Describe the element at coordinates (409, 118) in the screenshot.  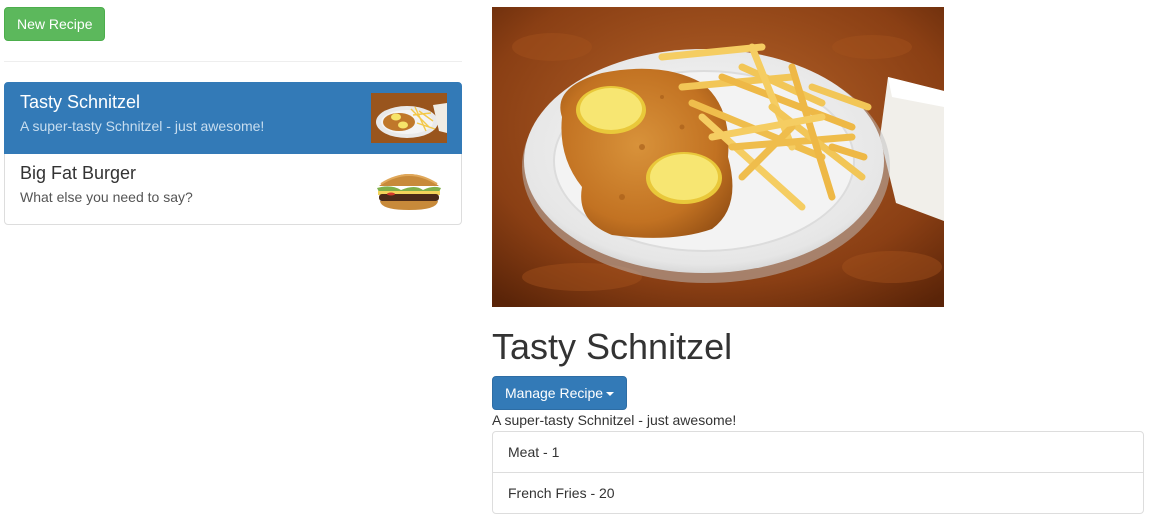
I see `schnitzel-thumbnail` at that location.